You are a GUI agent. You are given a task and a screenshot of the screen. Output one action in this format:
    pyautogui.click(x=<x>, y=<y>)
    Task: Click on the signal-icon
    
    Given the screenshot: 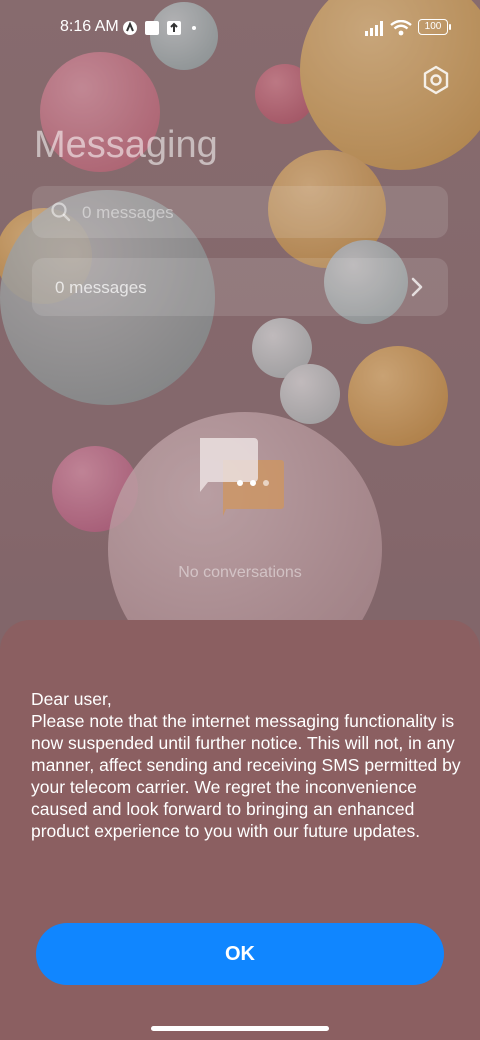 What is the action you would take?
    pyautogui.click(x=374, y=28)
    